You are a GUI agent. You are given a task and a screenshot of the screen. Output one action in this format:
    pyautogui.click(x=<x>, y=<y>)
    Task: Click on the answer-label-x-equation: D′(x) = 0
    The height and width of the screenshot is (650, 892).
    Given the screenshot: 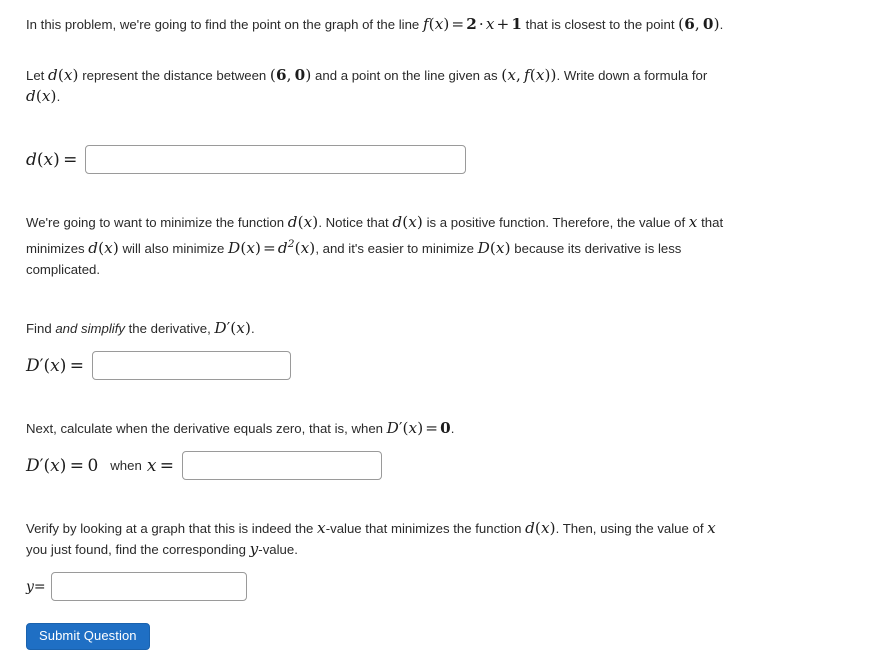 What is the action you would take?
    pyautogui.click(x=62, y=465)
    